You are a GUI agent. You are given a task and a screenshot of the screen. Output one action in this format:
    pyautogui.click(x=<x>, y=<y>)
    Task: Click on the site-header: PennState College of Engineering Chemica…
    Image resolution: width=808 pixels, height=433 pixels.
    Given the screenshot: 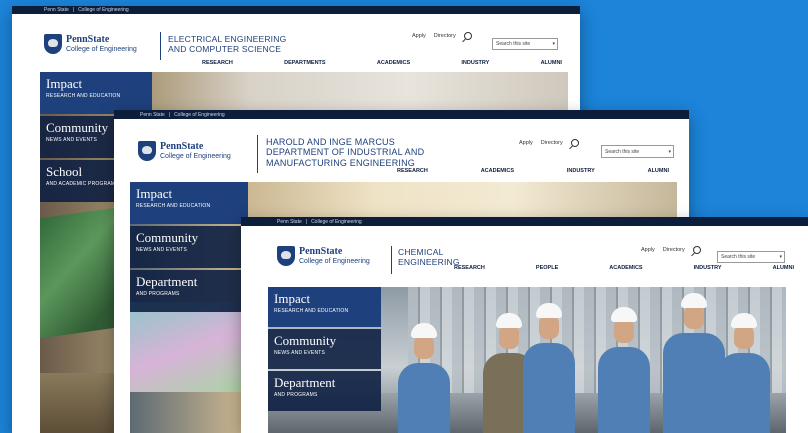 What is the action you would take?
    pyautogui.click(x=524, y=250)
    